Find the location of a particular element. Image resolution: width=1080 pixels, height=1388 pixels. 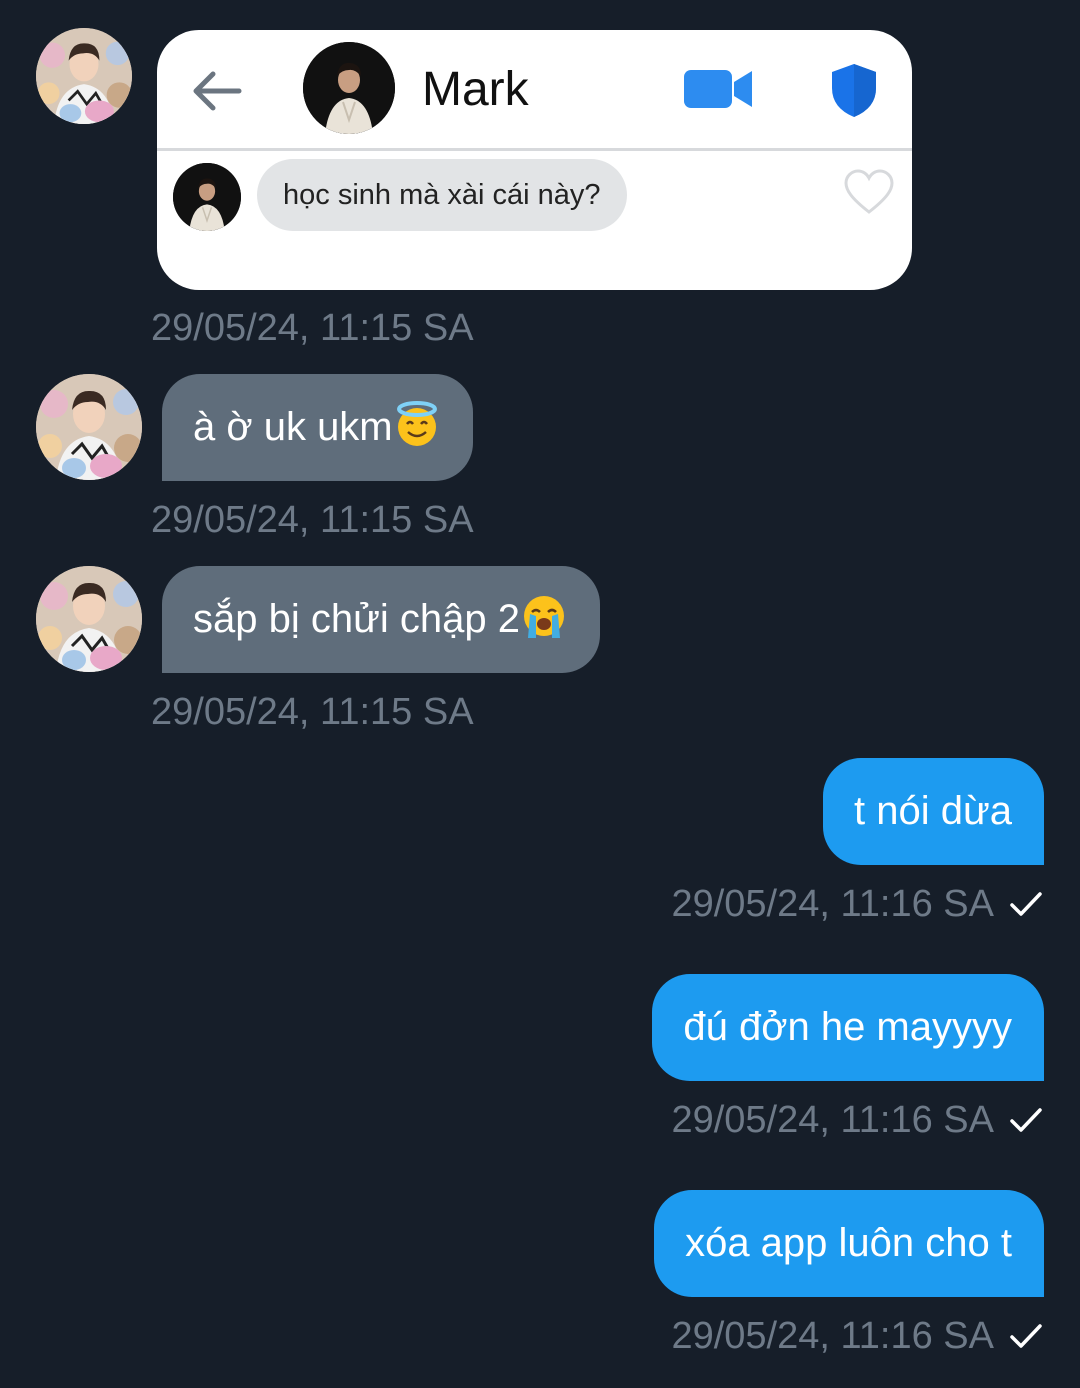

contact-avatar-image is located at coordinates (349, 88).